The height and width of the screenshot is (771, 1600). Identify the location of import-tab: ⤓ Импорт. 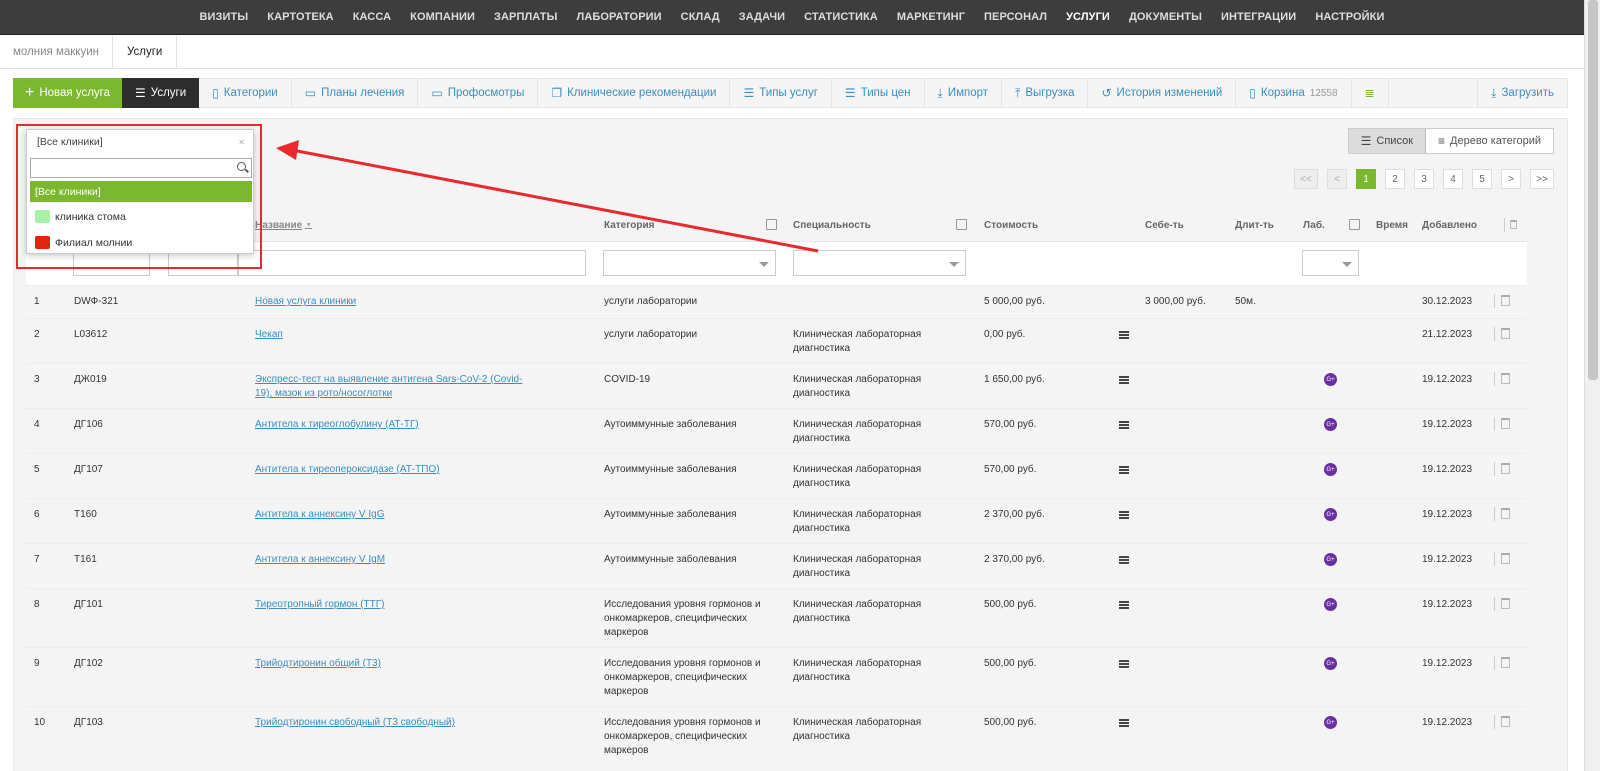
(964, 93).